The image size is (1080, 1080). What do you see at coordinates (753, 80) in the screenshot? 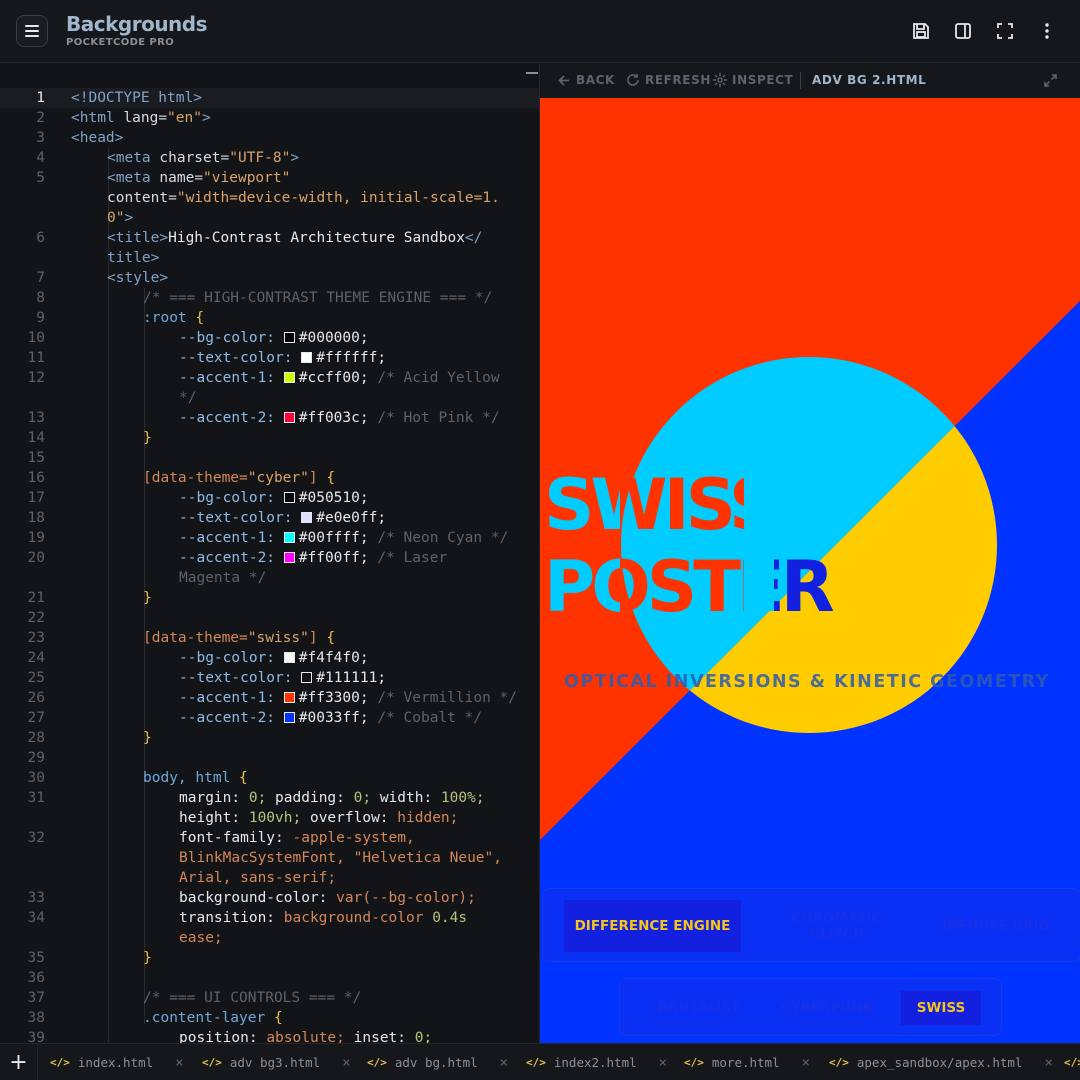
I see `inspect-button: INSPECT` at bounding box center [753, 80].